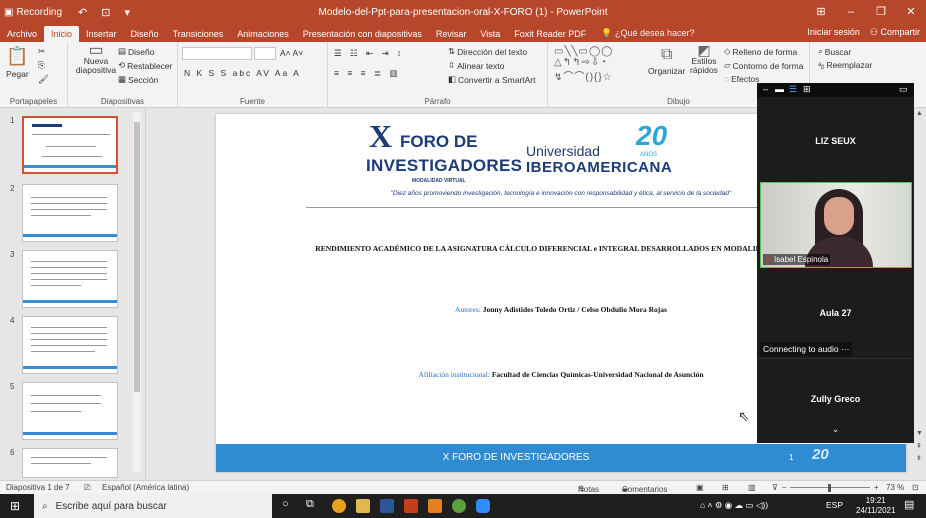  What do you see at coordinates (127, 12) in the screenshot?
I see `customize-qat-icon: ▾` at bounding box center [127, 12].